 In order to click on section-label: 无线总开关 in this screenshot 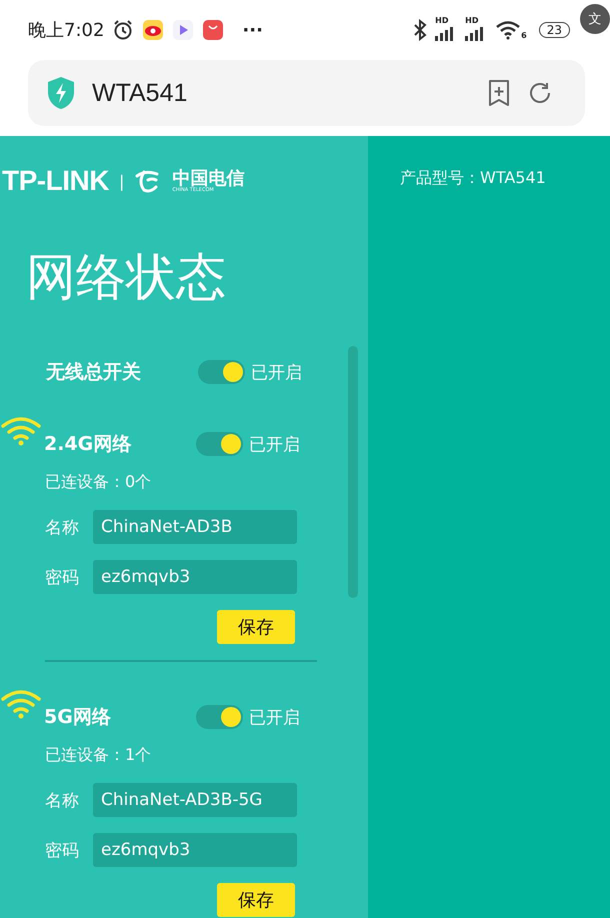, I will do `click(94, 372)`.